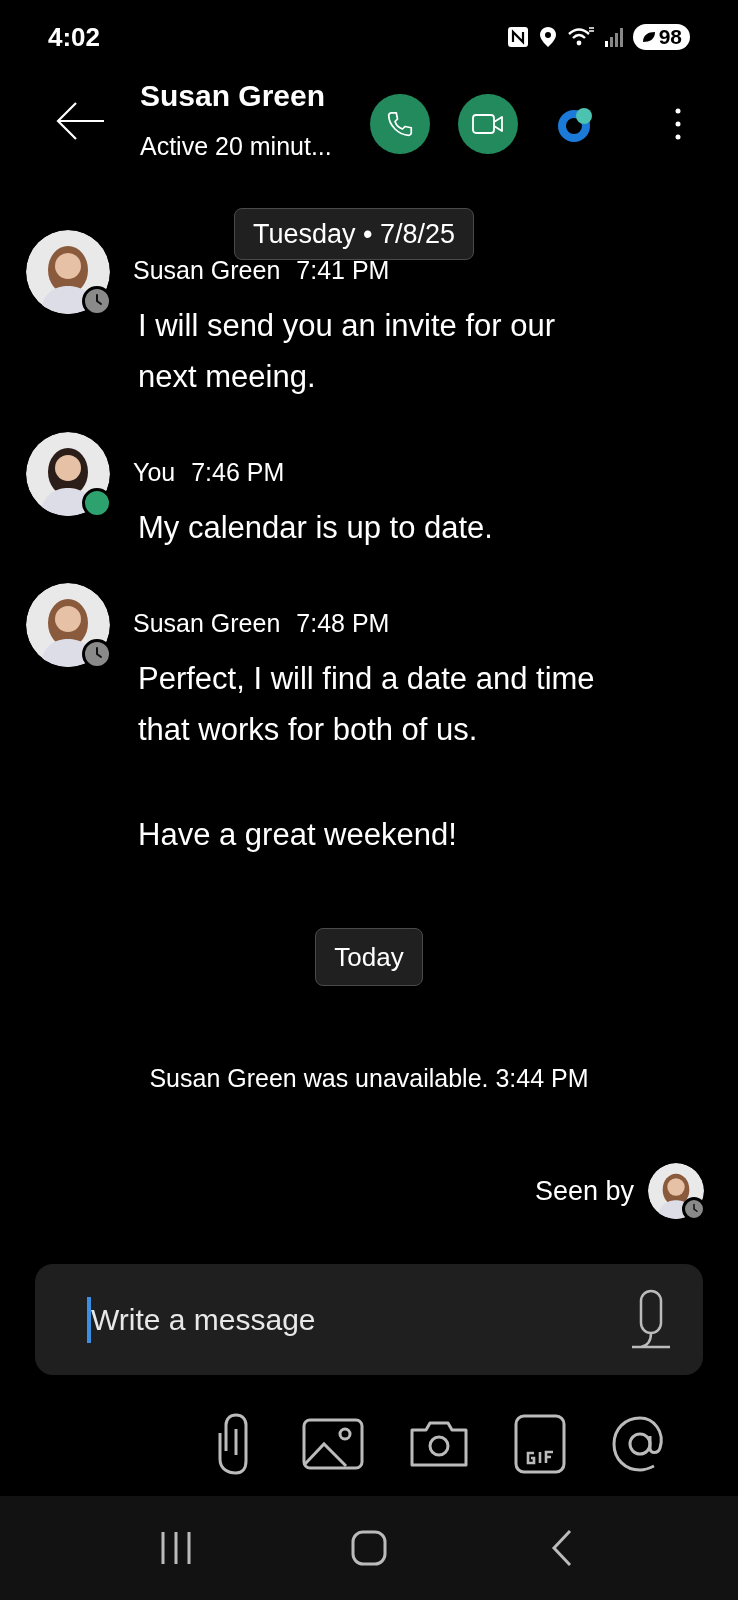 This screenshot has height=1600, width=738. I want to click on gif-button, so click(540, 1444).